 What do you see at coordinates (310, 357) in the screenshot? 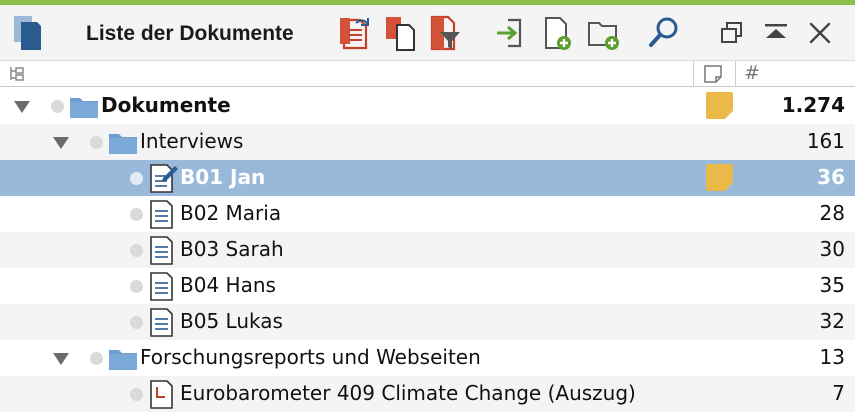
I see `row-label: Forschungsreports und Webseiten` at bounding box center [310, 357].